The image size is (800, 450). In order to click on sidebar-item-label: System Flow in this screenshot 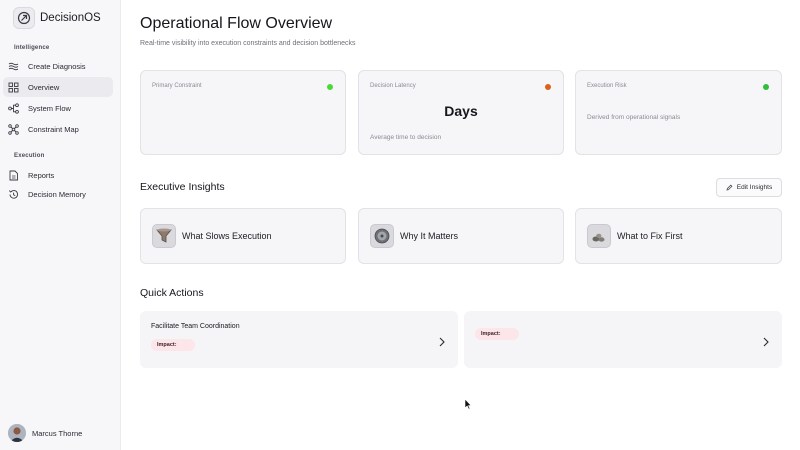, I will do `click(49, 108)`.